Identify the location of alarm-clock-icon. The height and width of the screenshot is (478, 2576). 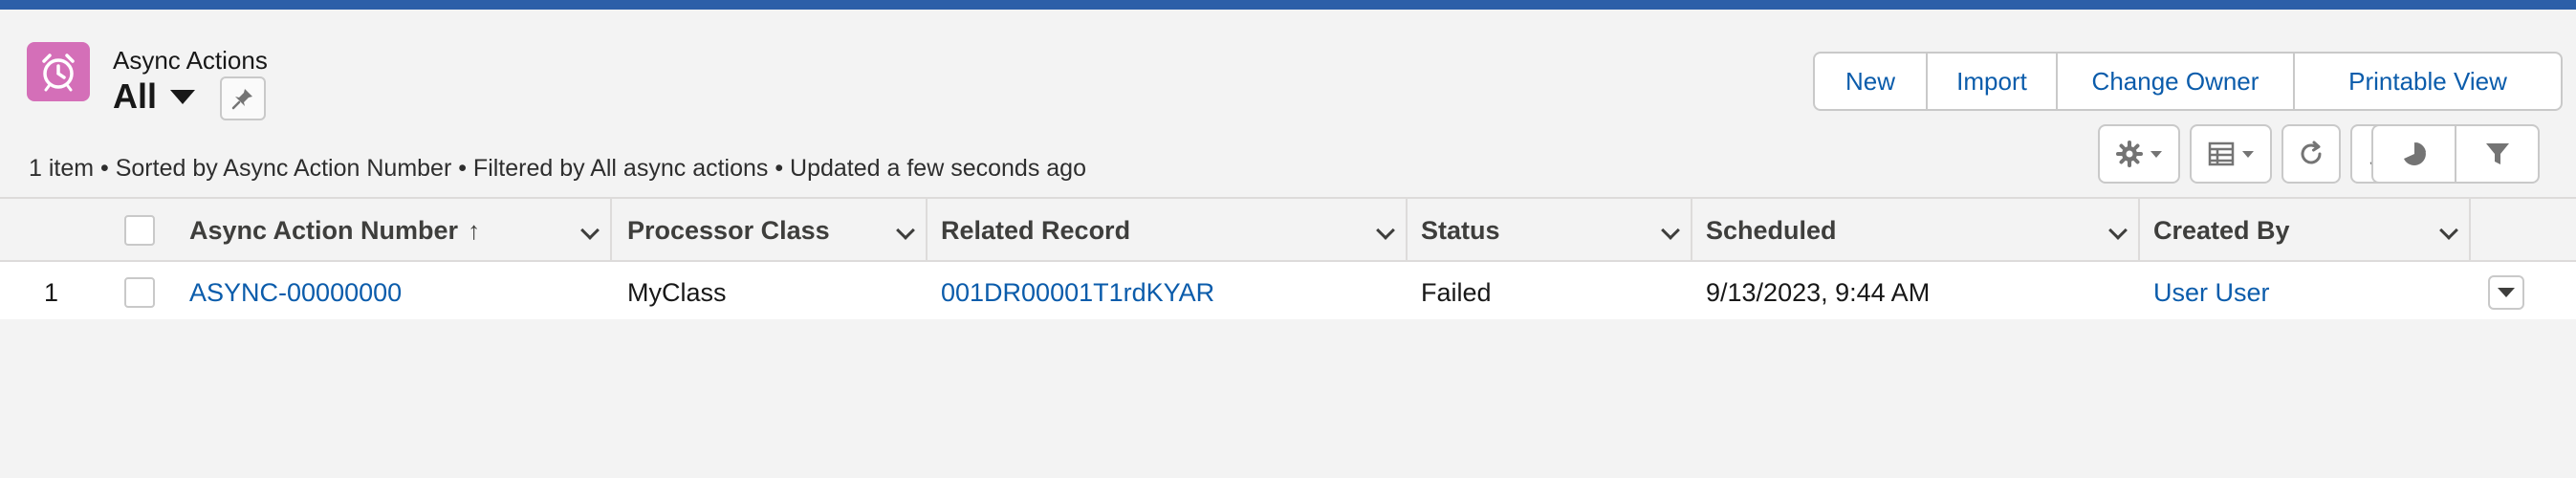
(58, 71).